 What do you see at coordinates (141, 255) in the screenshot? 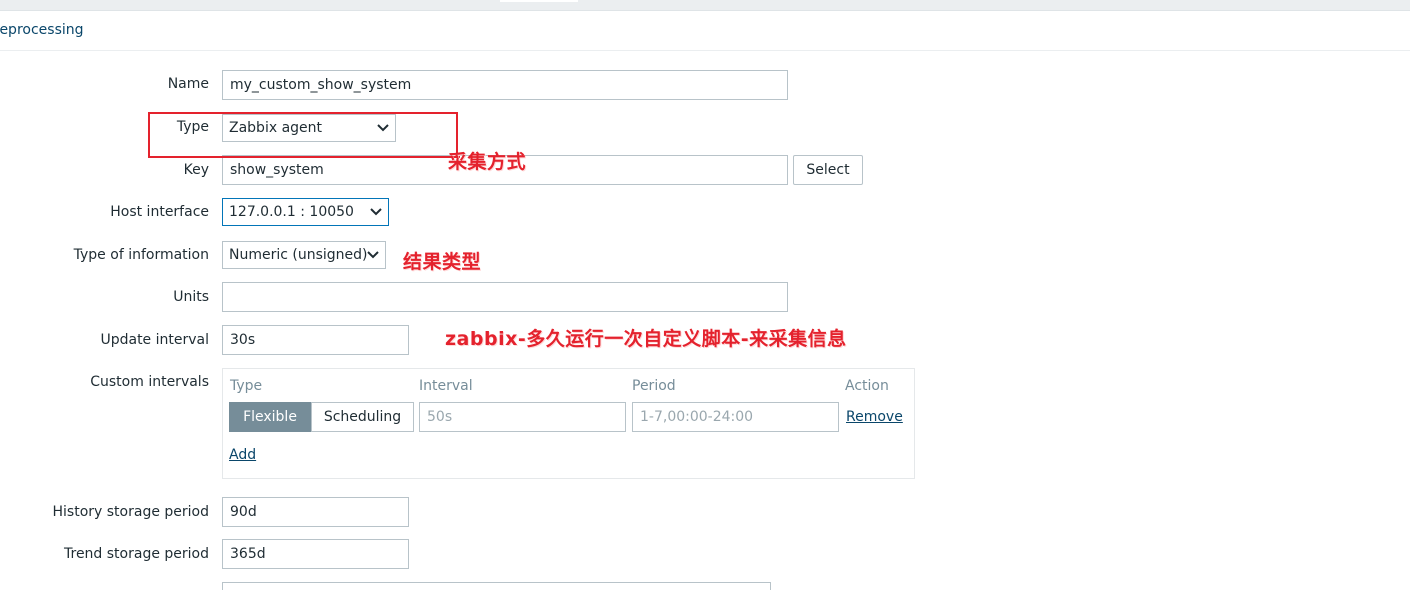
I see `type-of-information-label: Type of information` at bounding box center [141, 255].